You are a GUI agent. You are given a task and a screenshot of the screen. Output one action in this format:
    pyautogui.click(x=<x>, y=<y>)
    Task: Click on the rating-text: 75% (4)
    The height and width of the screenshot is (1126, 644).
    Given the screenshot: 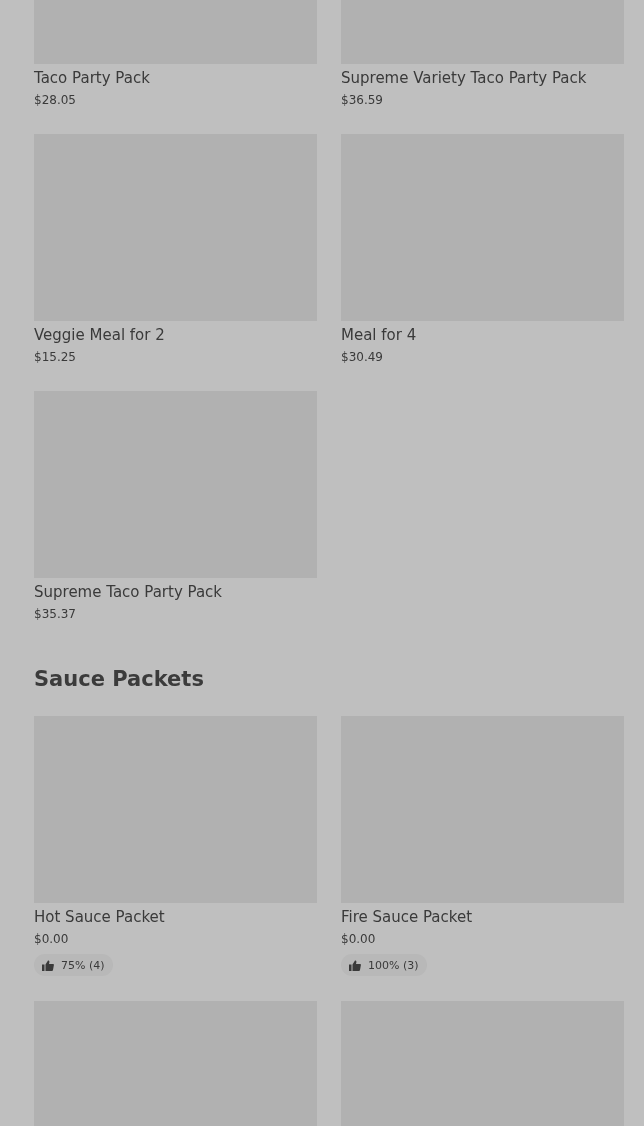 What is the action you would take?
    pyautogui.click(x=83, y=965)
    